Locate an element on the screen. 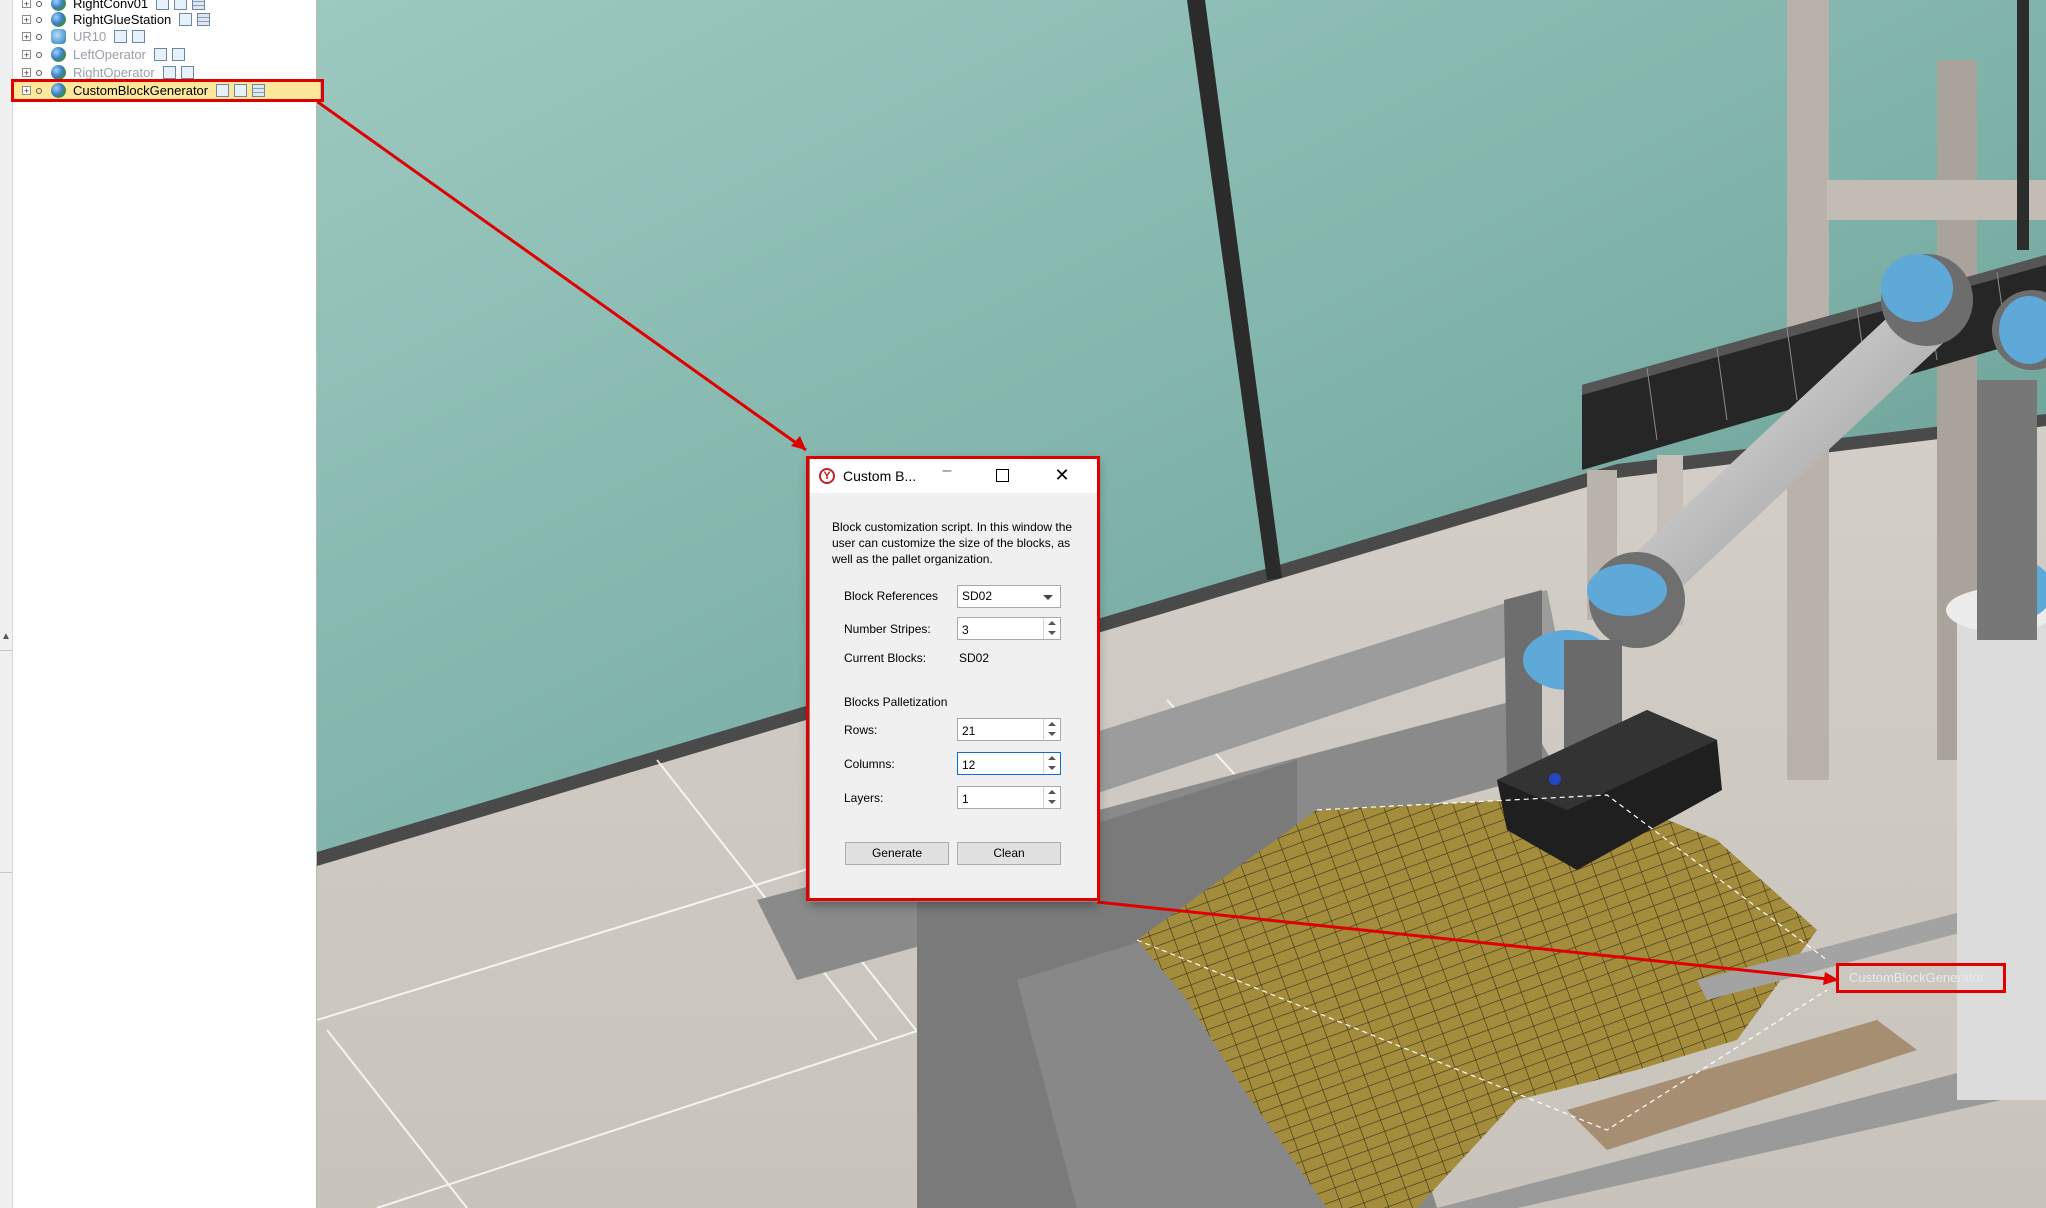 The width and height of the screenshot is (2046, 1208). tree-item-callout is located at coordinates (167, 90).